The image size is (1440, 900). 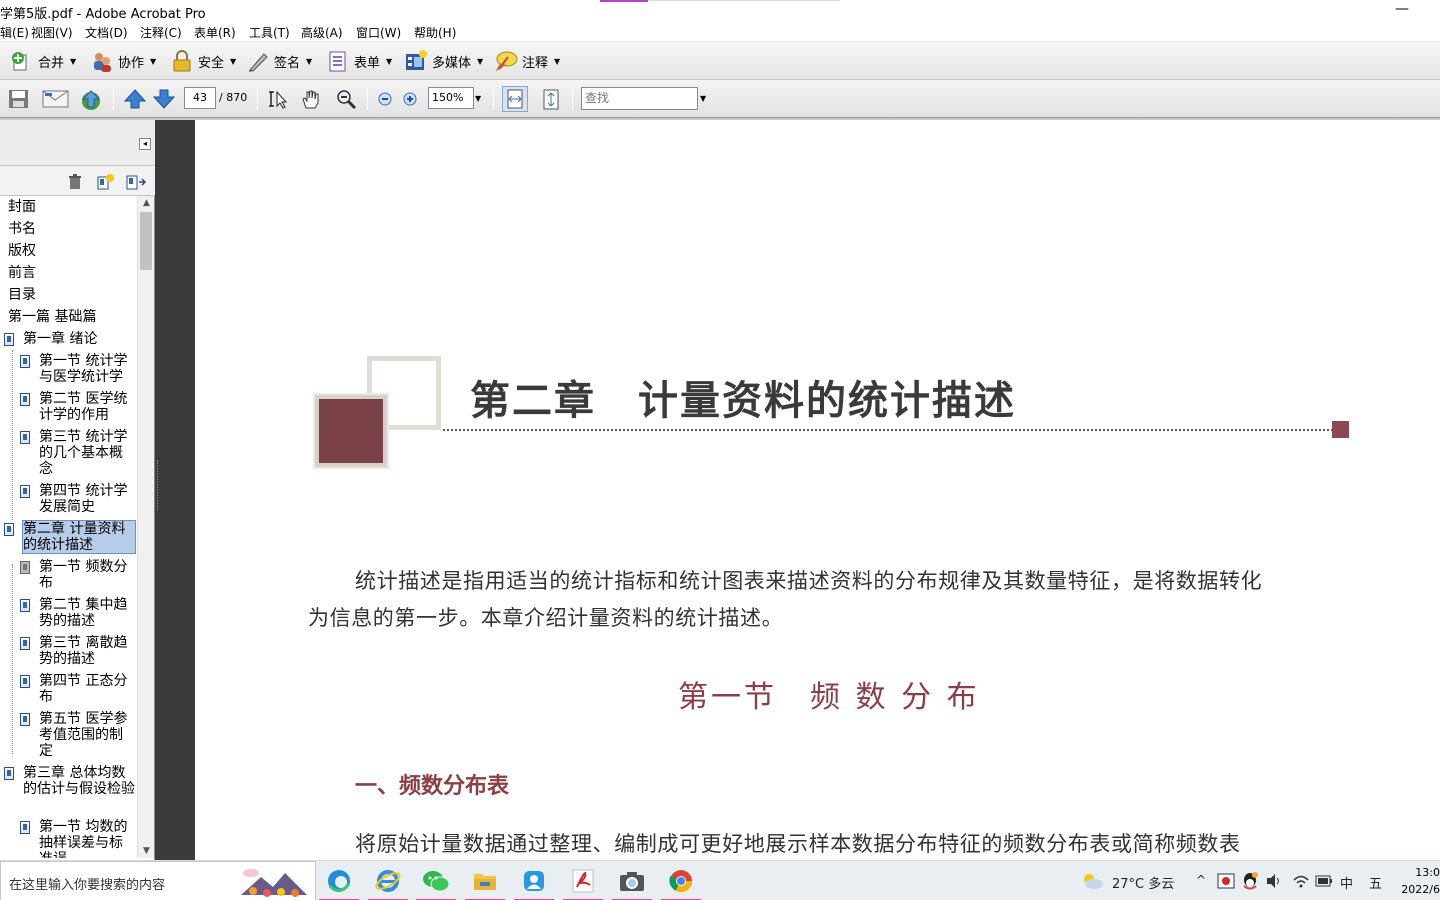 What do you see at coordinates (75, 182) in the screenshot?
I see `delete-bookmark-icon` at bounding box center [75, 182].